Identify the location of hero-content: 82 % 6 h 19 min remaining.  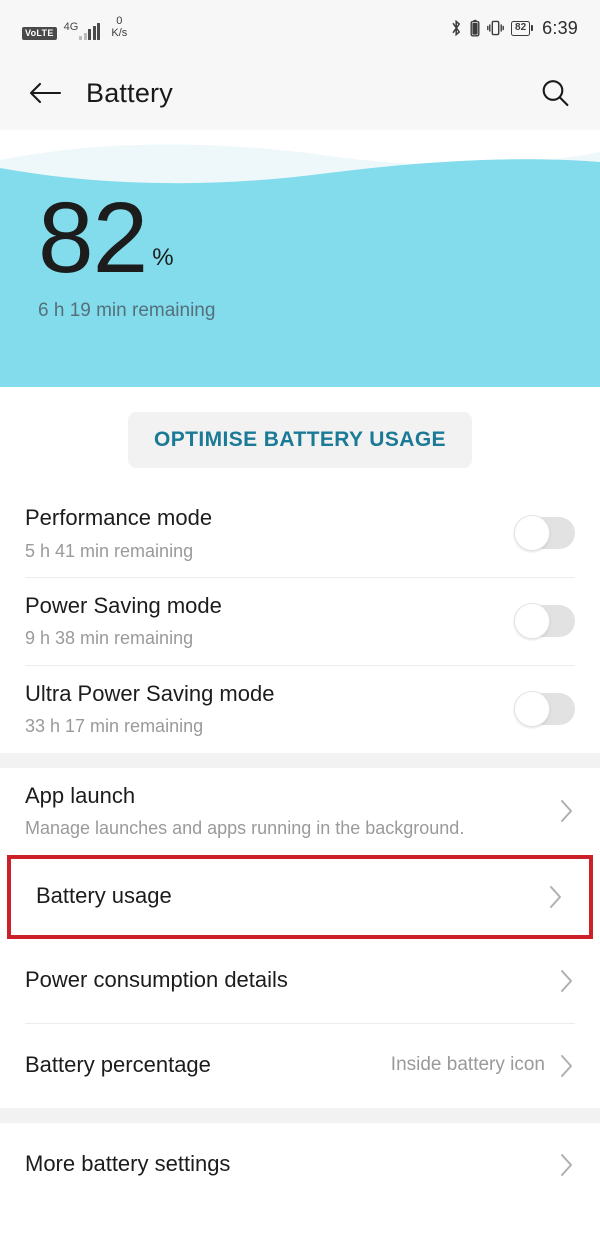
(319, 252).